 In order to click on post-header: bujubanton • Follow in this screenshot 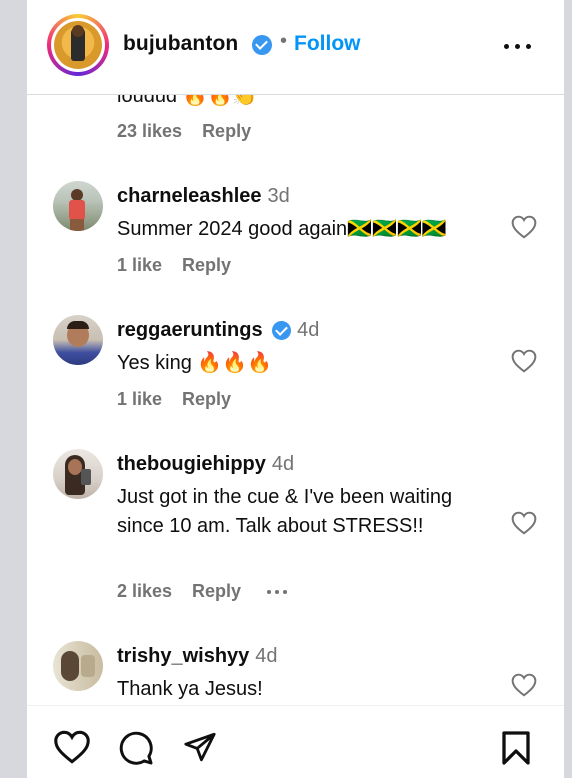, I will do `click(295, 47)`.